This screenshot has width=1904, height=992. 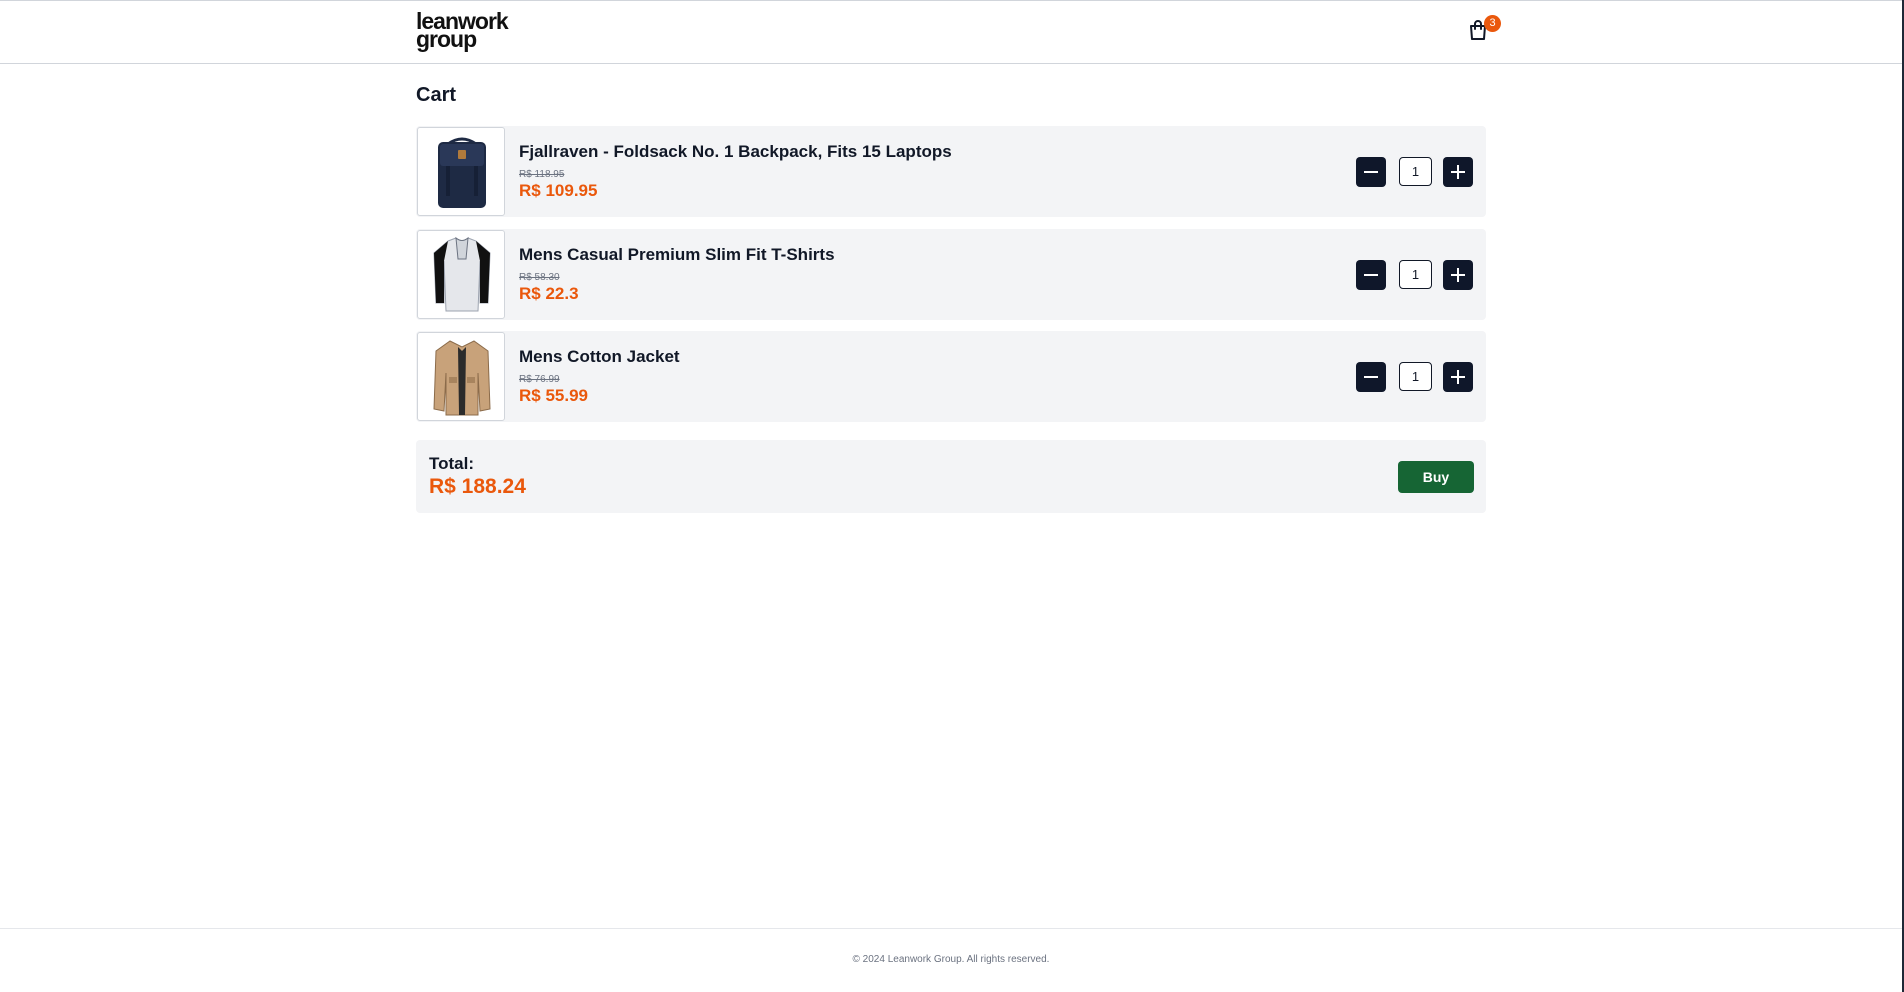 What do you see at coordinates (553, 395) in the screenshot?
I see `sale-price: R$ 55.99` at bounding box center [553, 395].